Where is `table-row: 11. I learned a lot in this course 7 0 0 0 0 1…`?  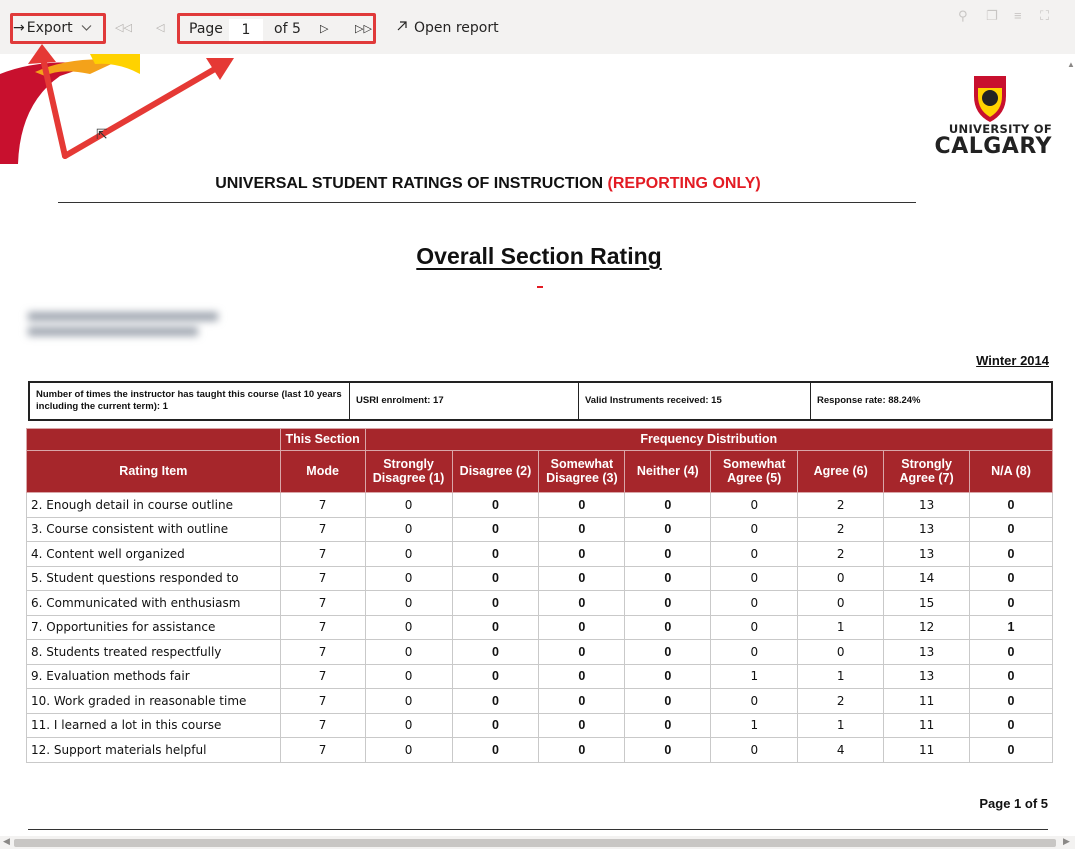
table-row: 11. I learned a lot in this course 7 0 0 0 0 1… is located at coordinates (539, 725).